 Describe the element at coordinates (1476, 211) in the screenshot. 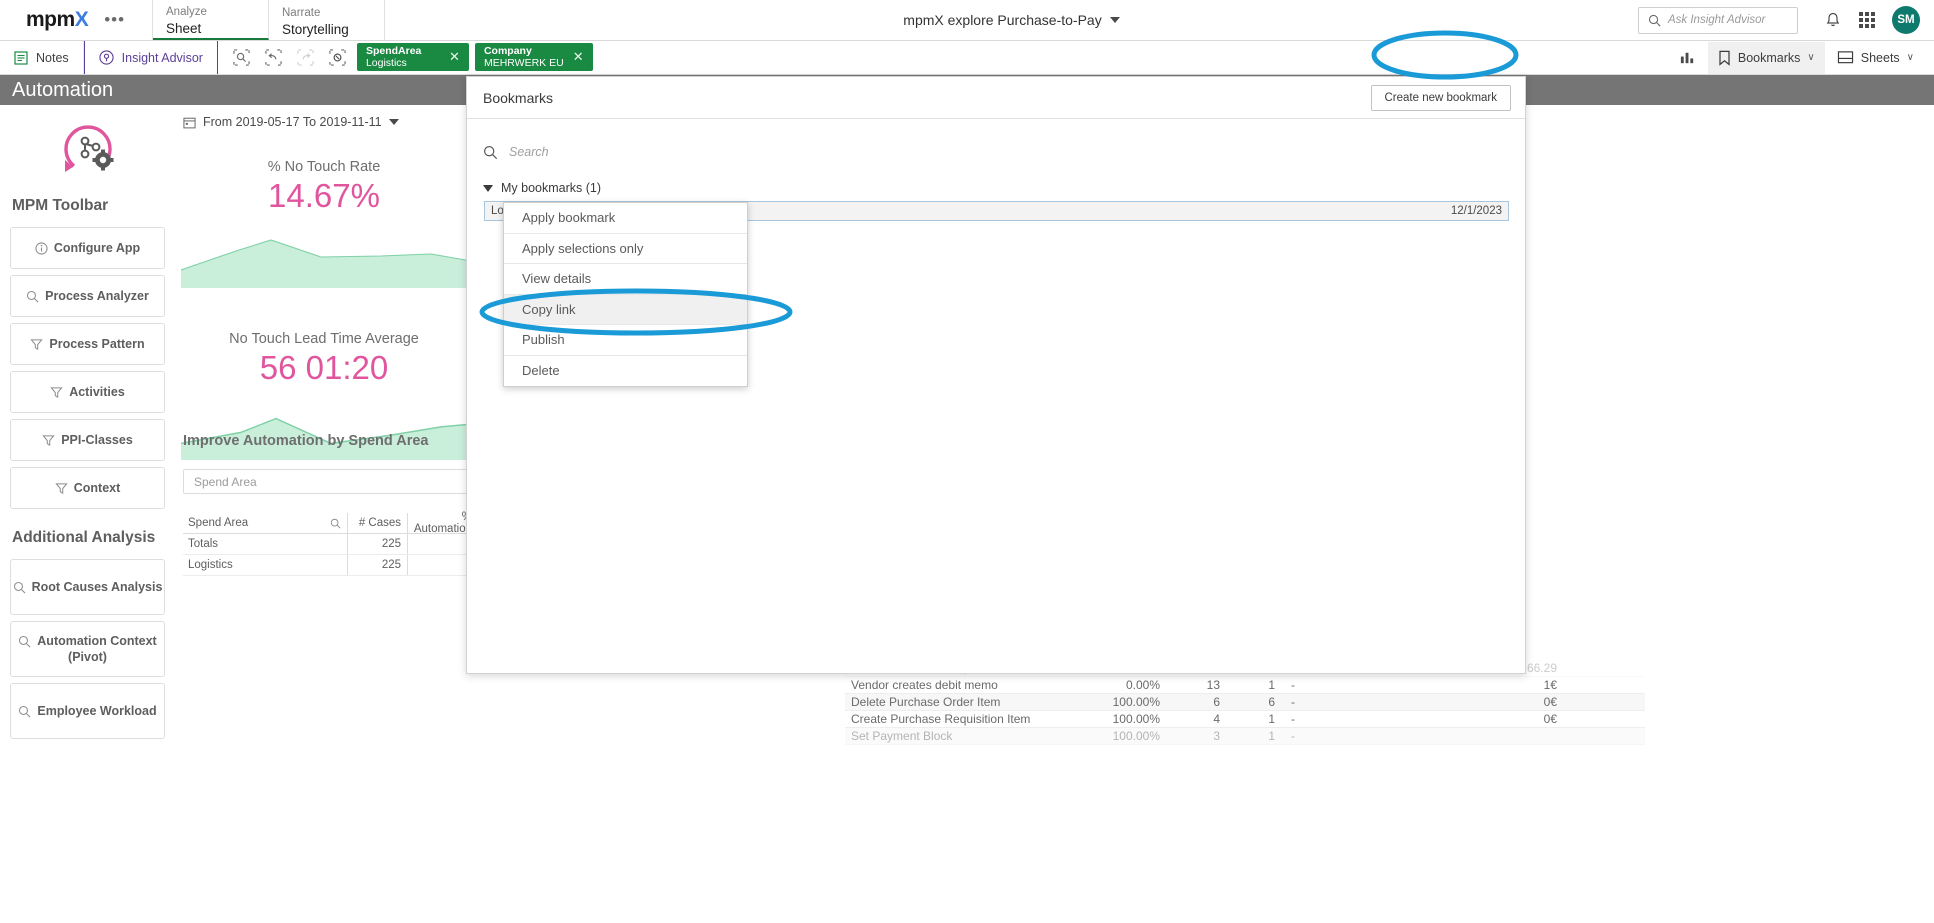

I see `bookmark-date: 12/1/2023` at that location.